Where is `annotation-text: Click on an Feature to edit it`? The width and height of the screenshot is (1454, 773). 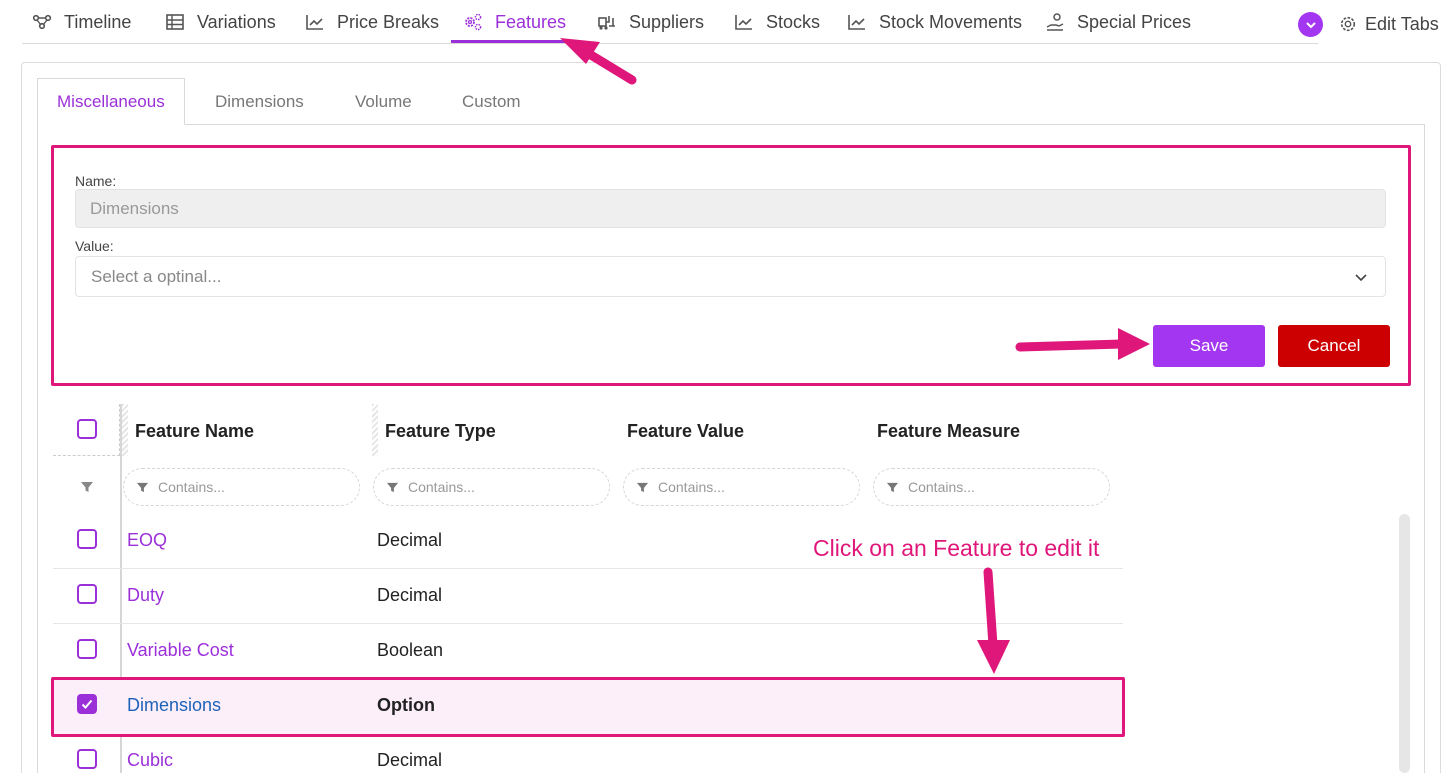
annotation-text: Click on an Feature to edit it is located at coordinates (956, 548).